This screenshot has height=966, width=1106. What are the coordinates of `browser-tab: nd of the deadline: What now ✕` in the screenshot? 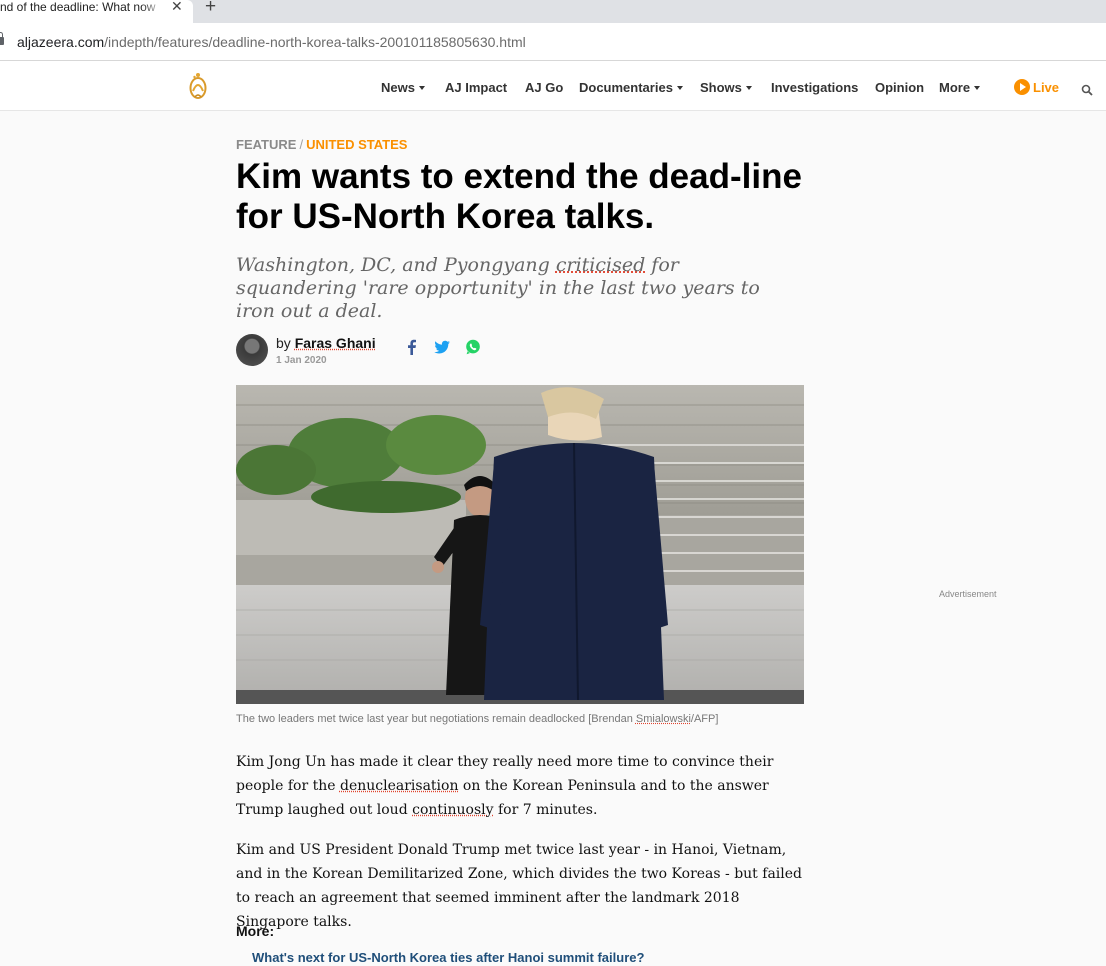 It's located at (96, 11).